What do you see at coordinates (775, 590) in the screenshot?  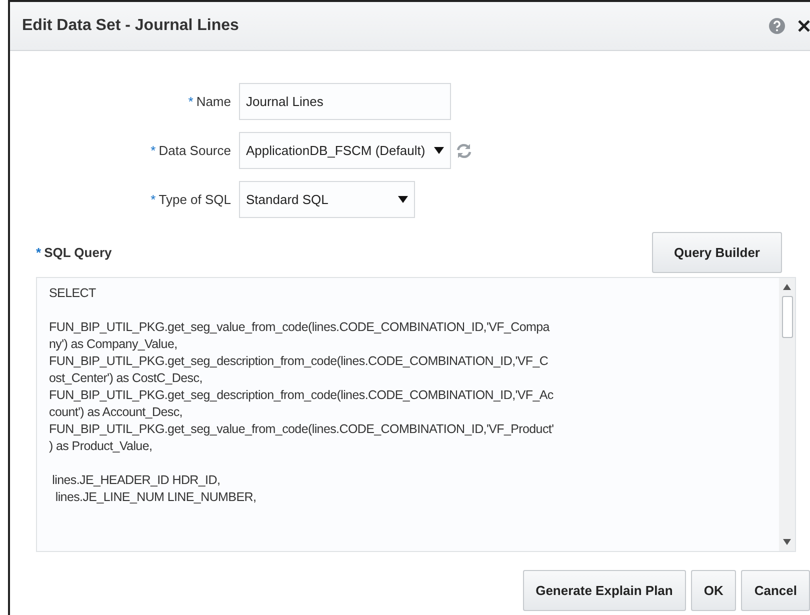 I see `dialog-button: Cancel` at bounding box center [775, 590].